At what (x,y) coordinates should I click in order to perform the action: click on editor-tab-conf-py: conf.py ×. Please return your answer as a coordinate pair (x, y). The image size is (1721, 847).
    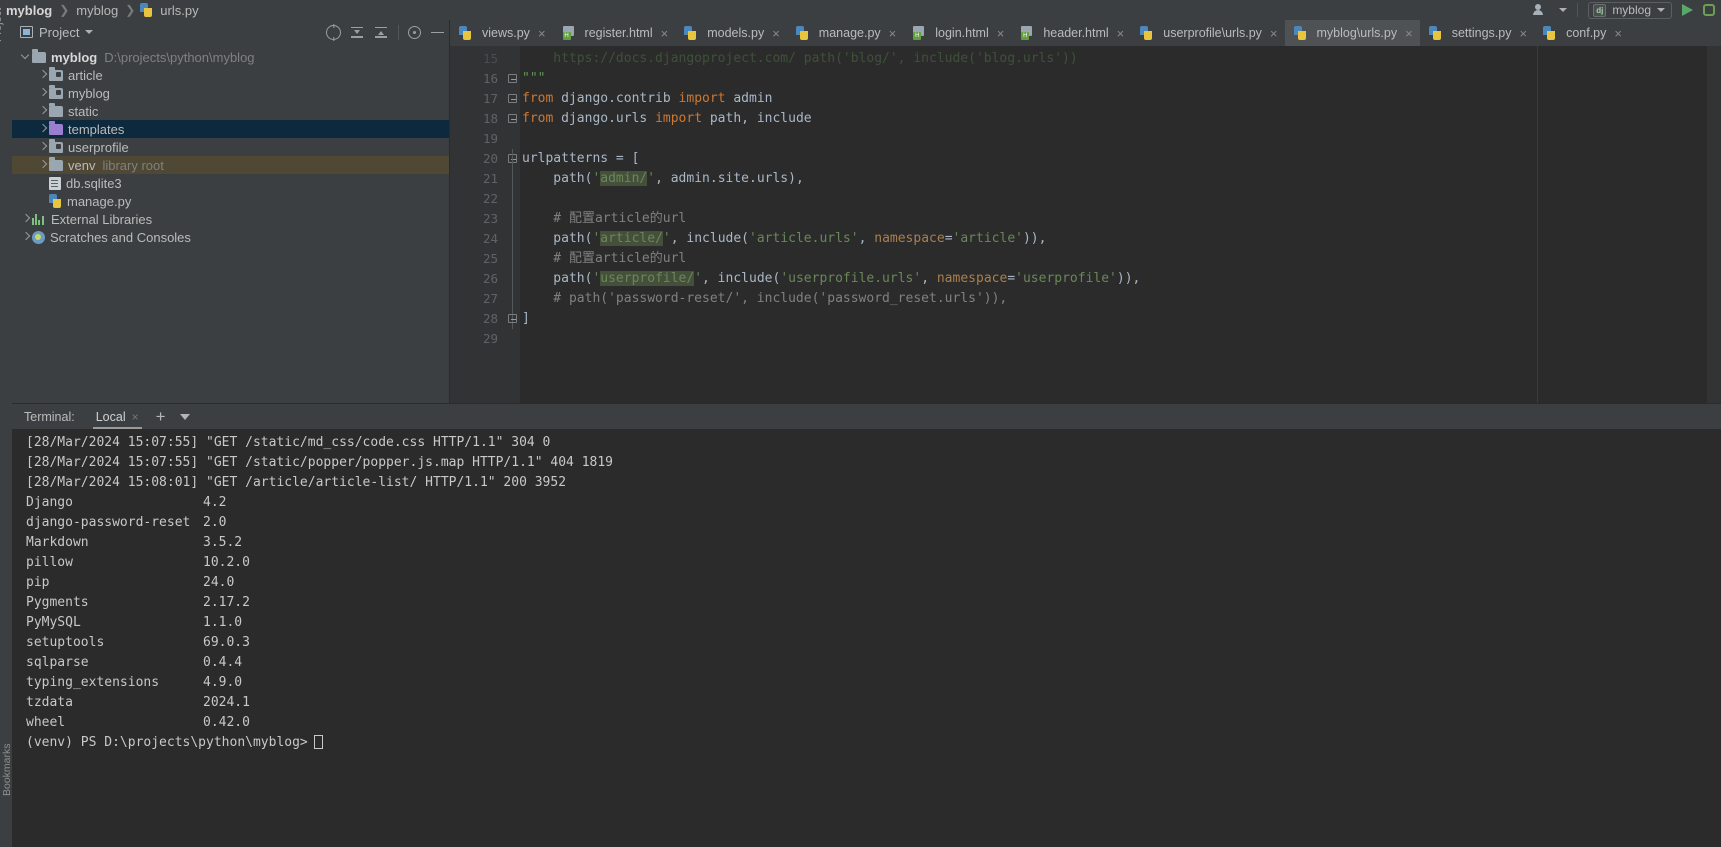
    Looking at the image, I should click on (1581, 33).